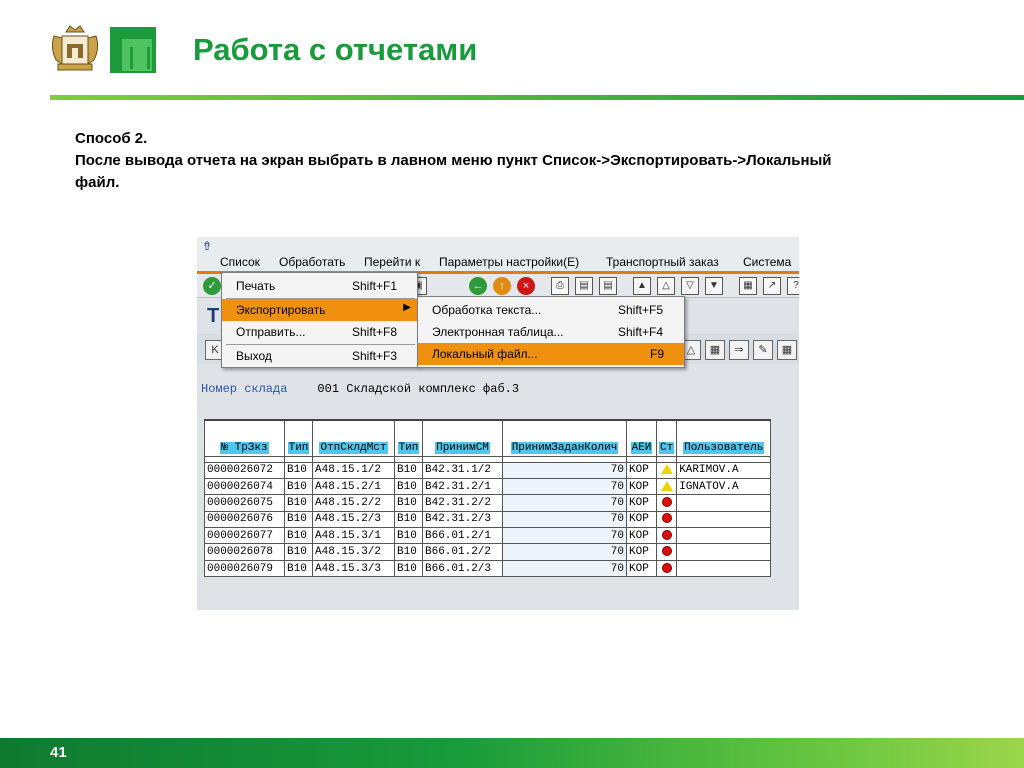 This screenshot has height=768, width=1024. Describe the element at coordinates (763, 350) in the screenshot. I see `edit-icon: ✎` at that location.